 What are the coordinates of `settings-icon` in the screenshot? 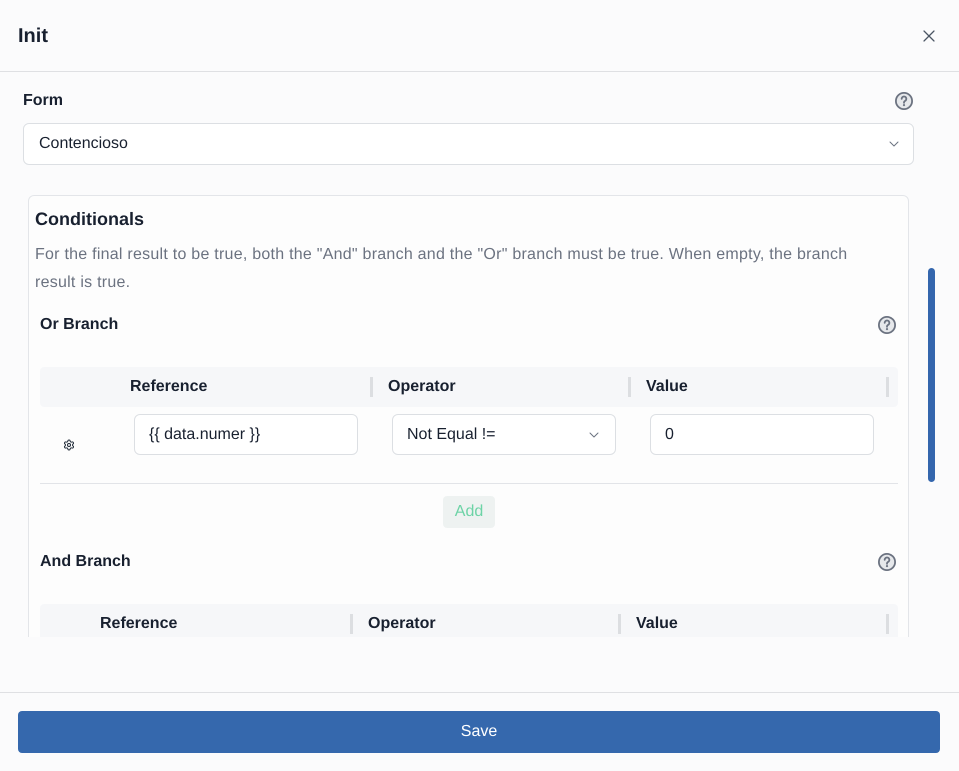 It's located at (69, 445).